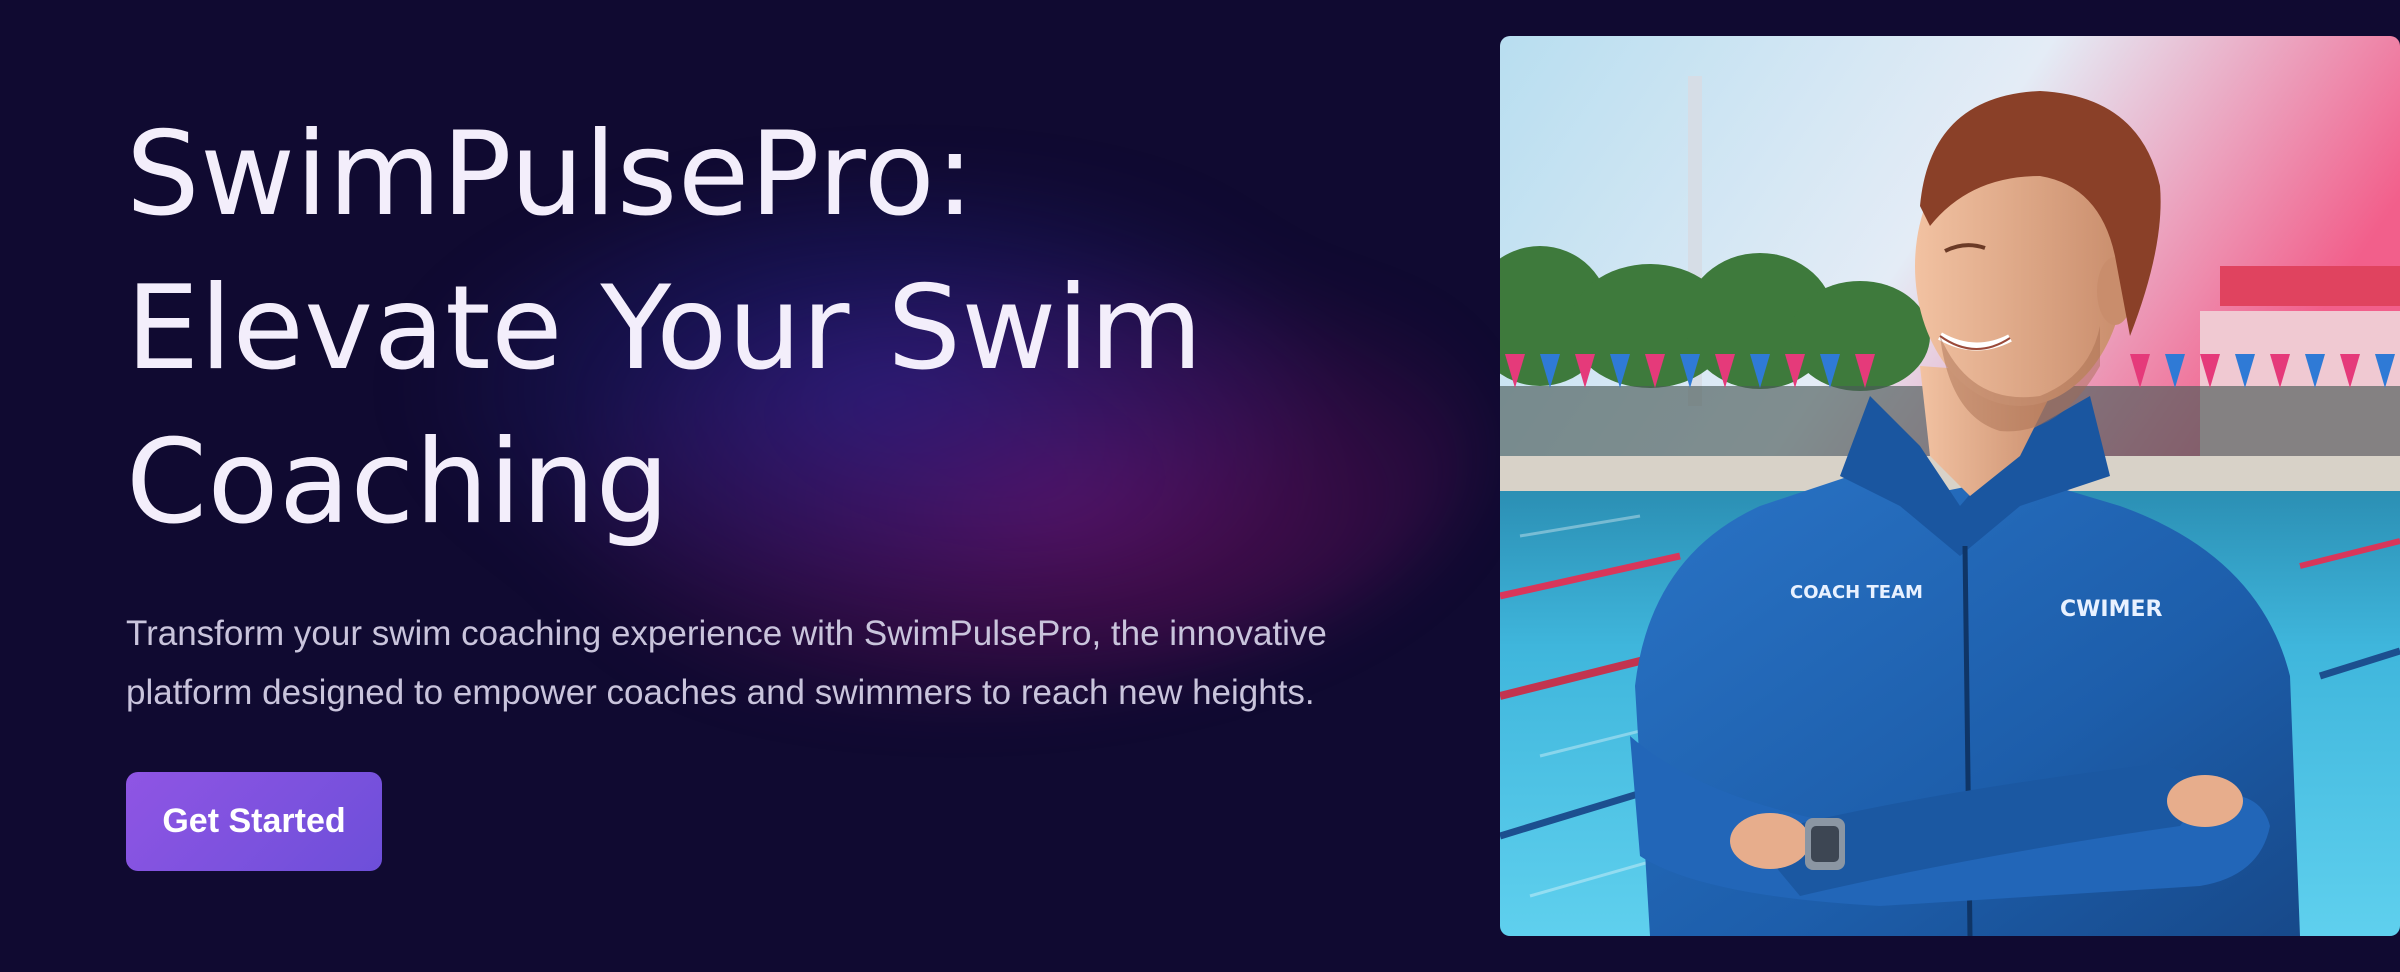 The height and width of the screenshot is (972, 2400). I want to click on headline-line: SwimPulsePro:, so click(550, 174).